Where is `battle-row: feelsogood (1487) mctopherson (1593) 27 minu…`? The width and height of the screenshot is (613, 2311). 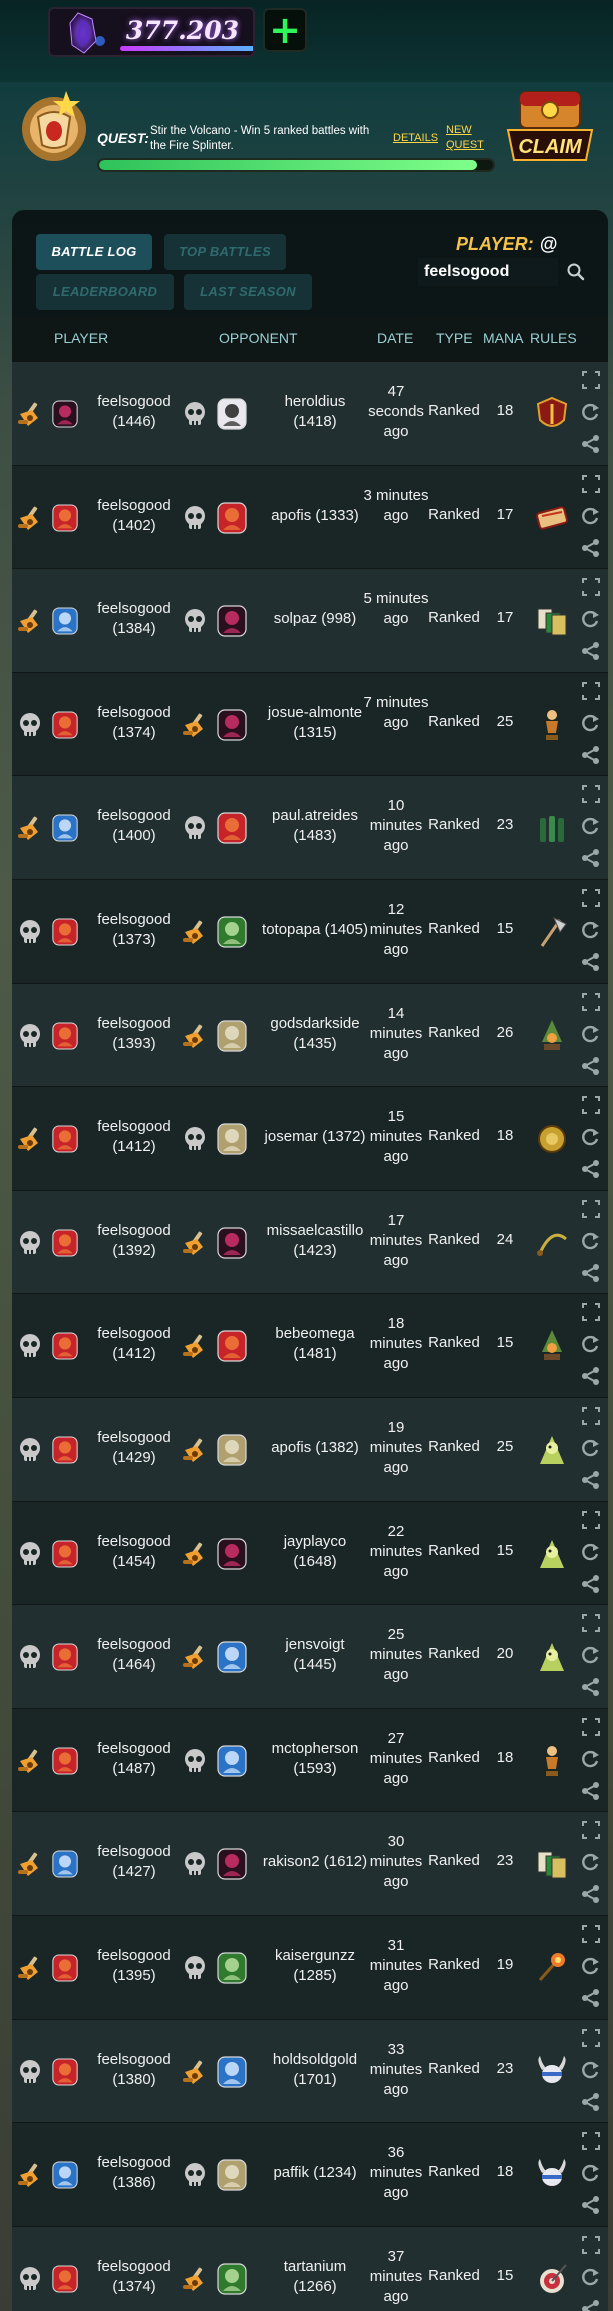 battle-row: feelsogood (1487) mctopherson (1593) 27 minu… is located at coordinates (310, 1760).